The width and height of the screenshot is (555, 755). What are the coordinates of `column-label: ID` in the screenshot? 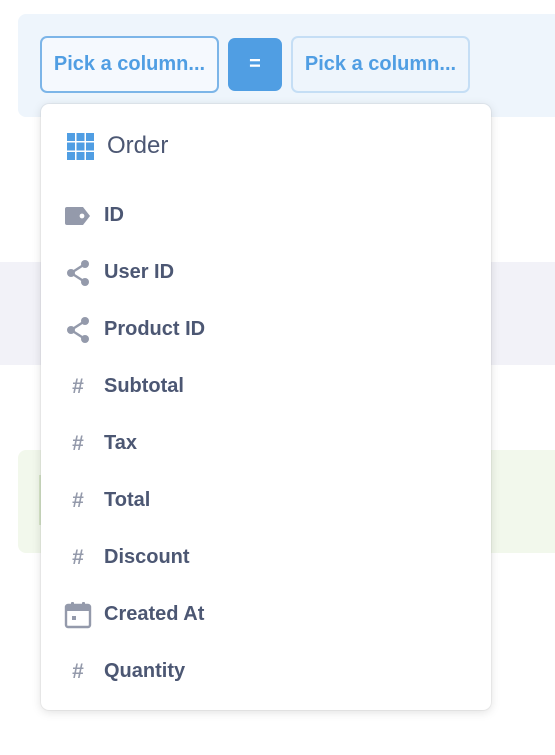 It's located at (114, 215).